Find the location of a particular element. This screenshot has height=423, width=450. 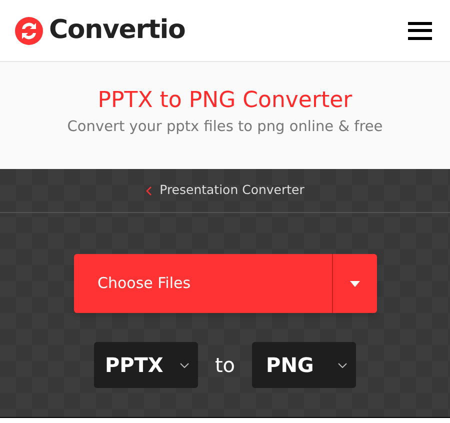

target-format-select: PNG is located at coordinates (304, 365).